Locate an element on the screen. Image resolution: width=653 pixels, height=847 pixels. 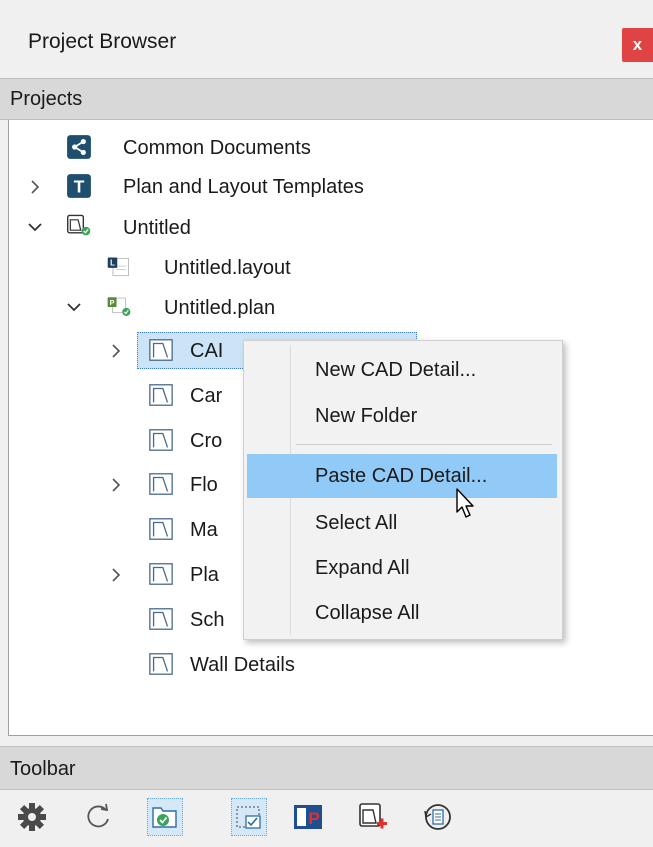
tree-item-label: Cro is located at coordinates (206, 441).